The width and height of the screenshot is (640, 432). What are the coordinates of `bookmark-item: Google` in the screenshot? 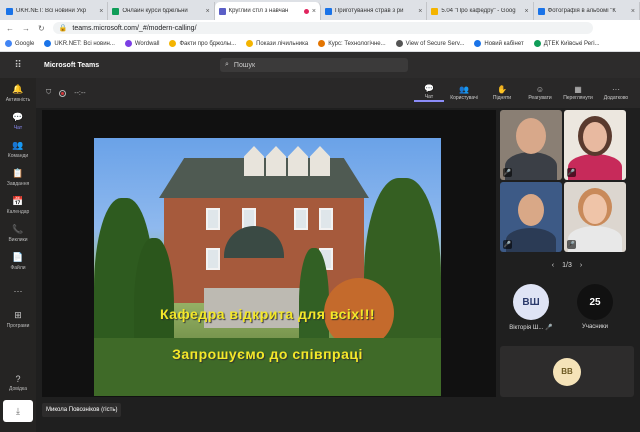 It's located at (19, 43).